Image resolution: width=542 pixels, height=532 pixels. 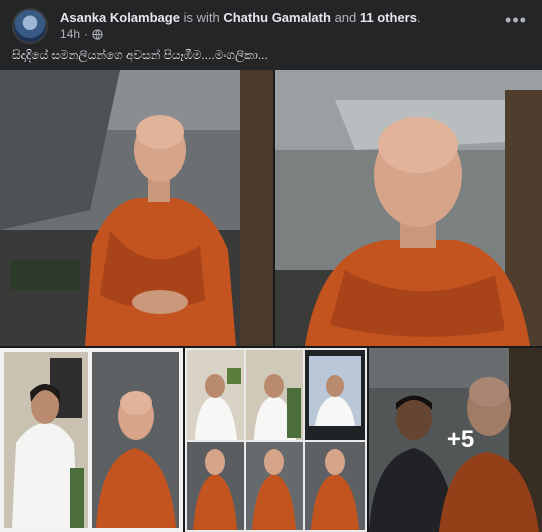 I want to click on photo-3-image, so click(x=91, y=440).